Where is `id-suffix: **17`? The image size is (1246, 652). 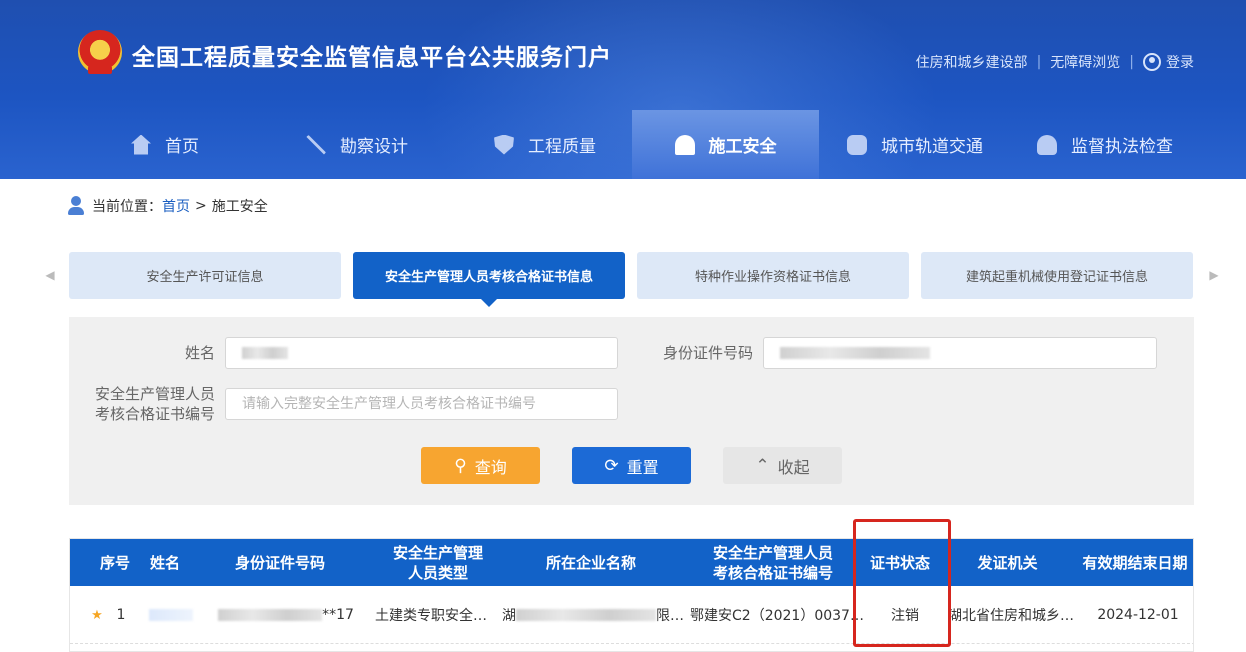 id-suffix: **17 is located at coordinates (338, 615).